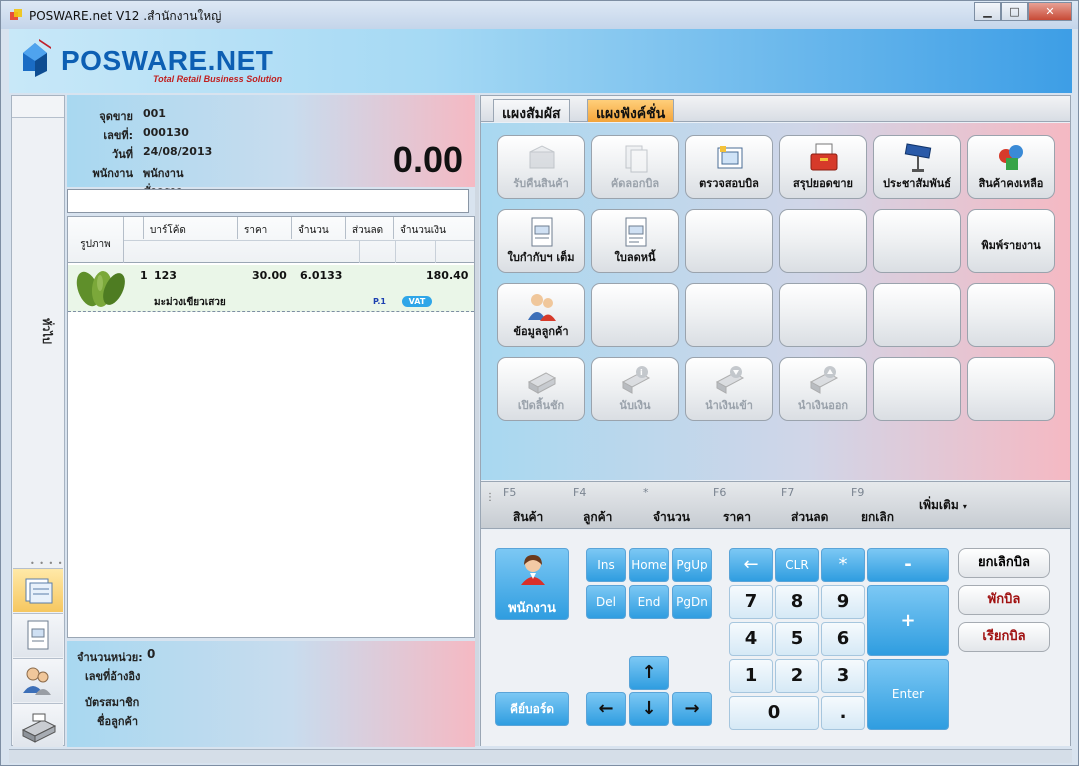 This screenshot has height=766, width=1079. I want to click on general-group-label: ทั่วไป, so click(47, 331).